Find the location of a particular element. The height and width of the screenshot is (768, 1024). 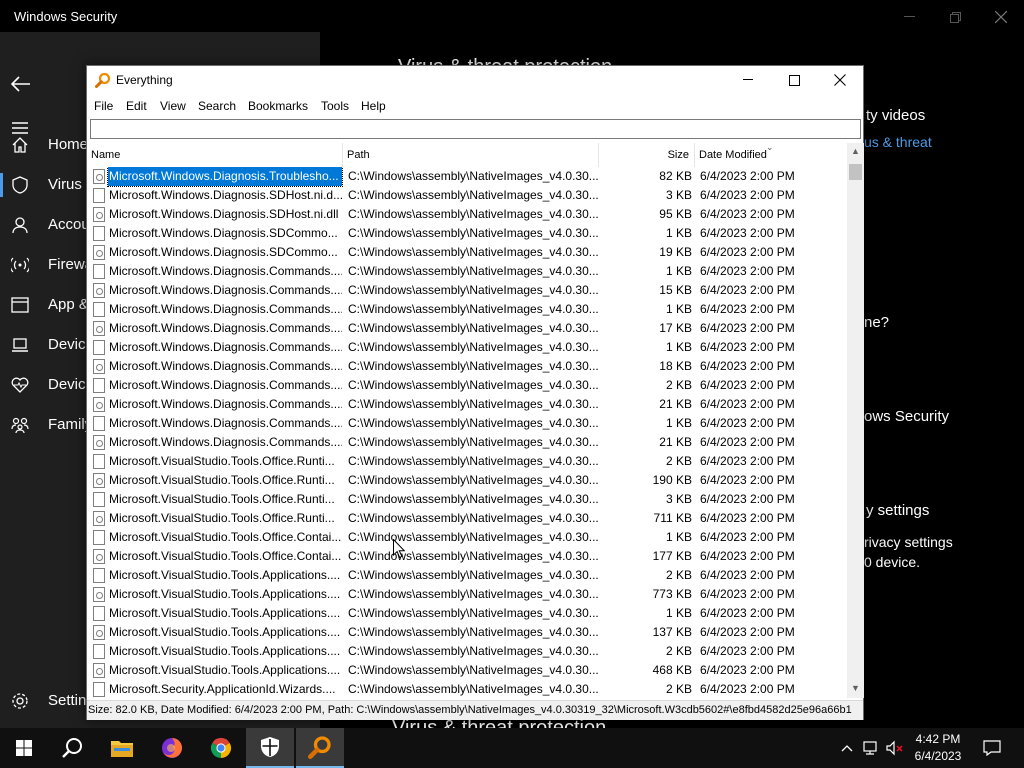

ws-device-text: 0 device. is located at coordinates (892, 562).